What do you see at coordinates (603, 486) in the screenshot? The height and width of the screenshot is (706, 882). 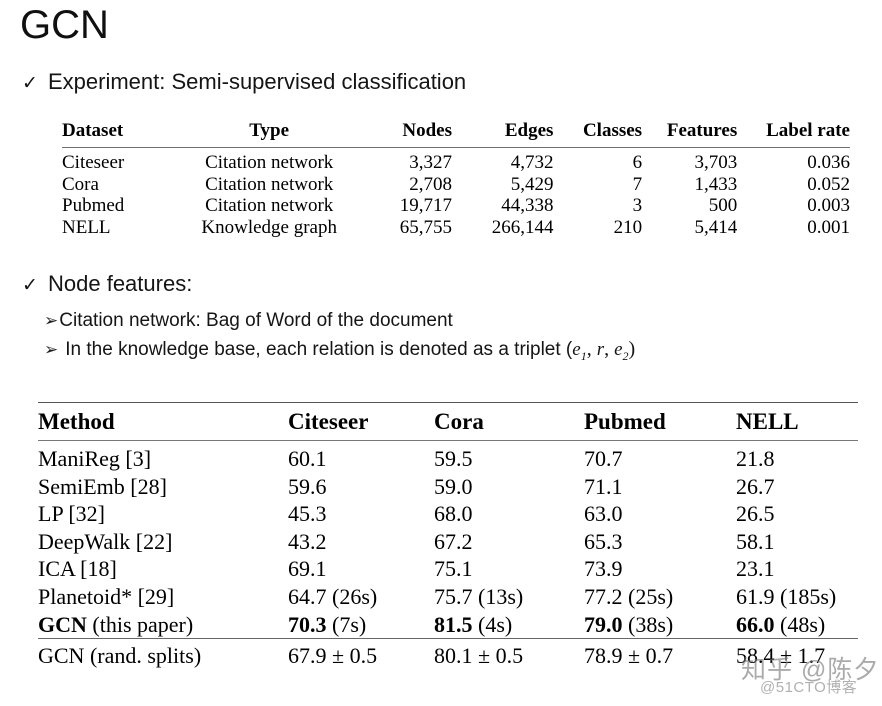 I see `cell-pubmed: 71.1` at bounding box center [603, 486].